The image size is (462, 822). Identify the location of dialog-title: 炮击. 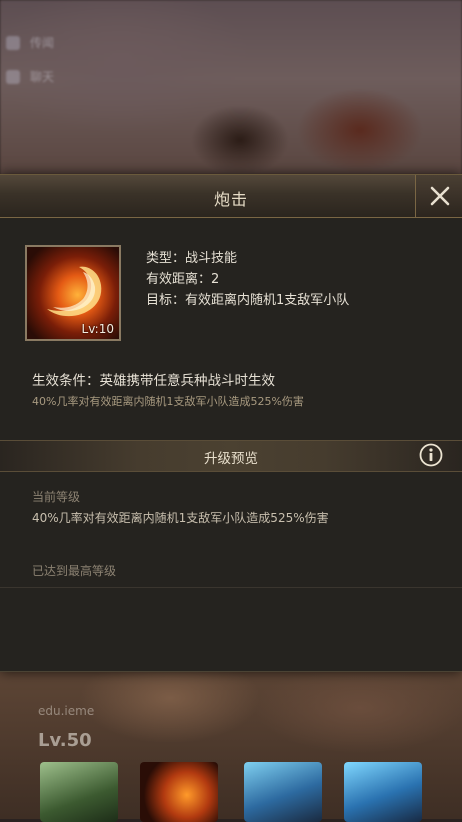
(230, 199).